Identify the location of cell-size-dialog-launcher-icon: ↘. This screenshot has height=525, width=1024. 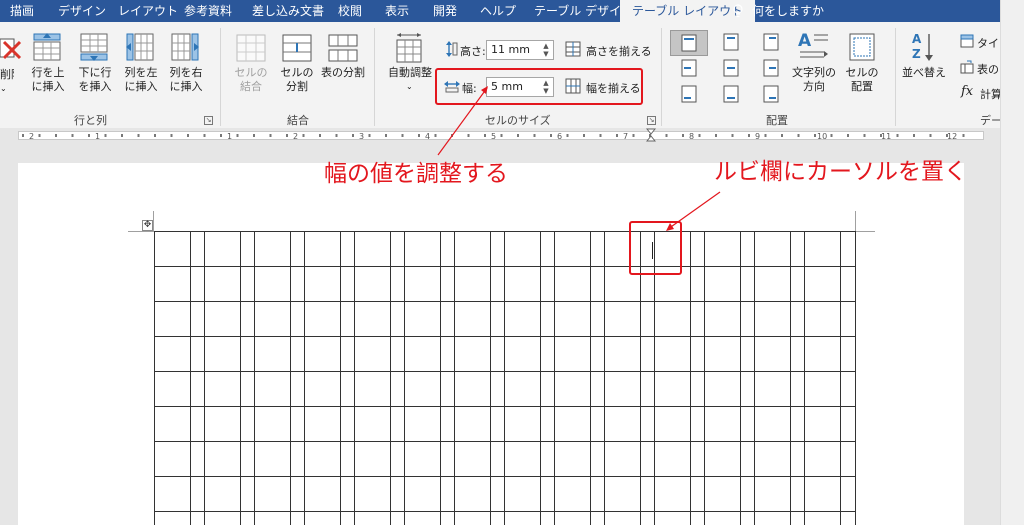
(651, 120).